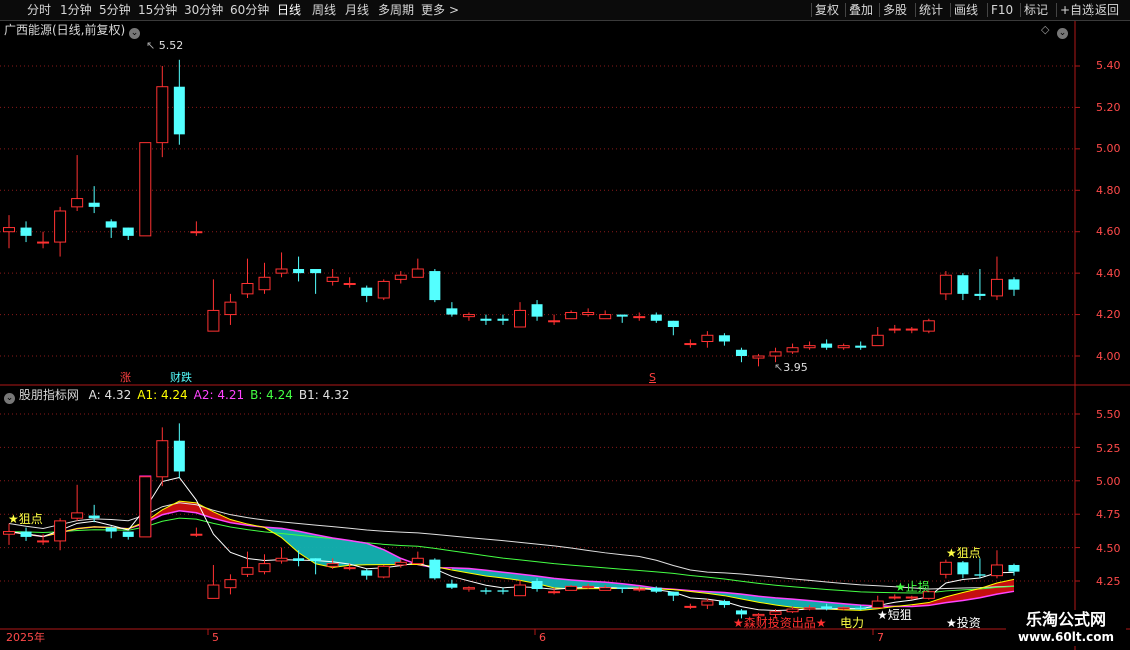 This screenshot has height=650, width=1130. I want to click on period-tab: 1分钟, so click(76, 10).